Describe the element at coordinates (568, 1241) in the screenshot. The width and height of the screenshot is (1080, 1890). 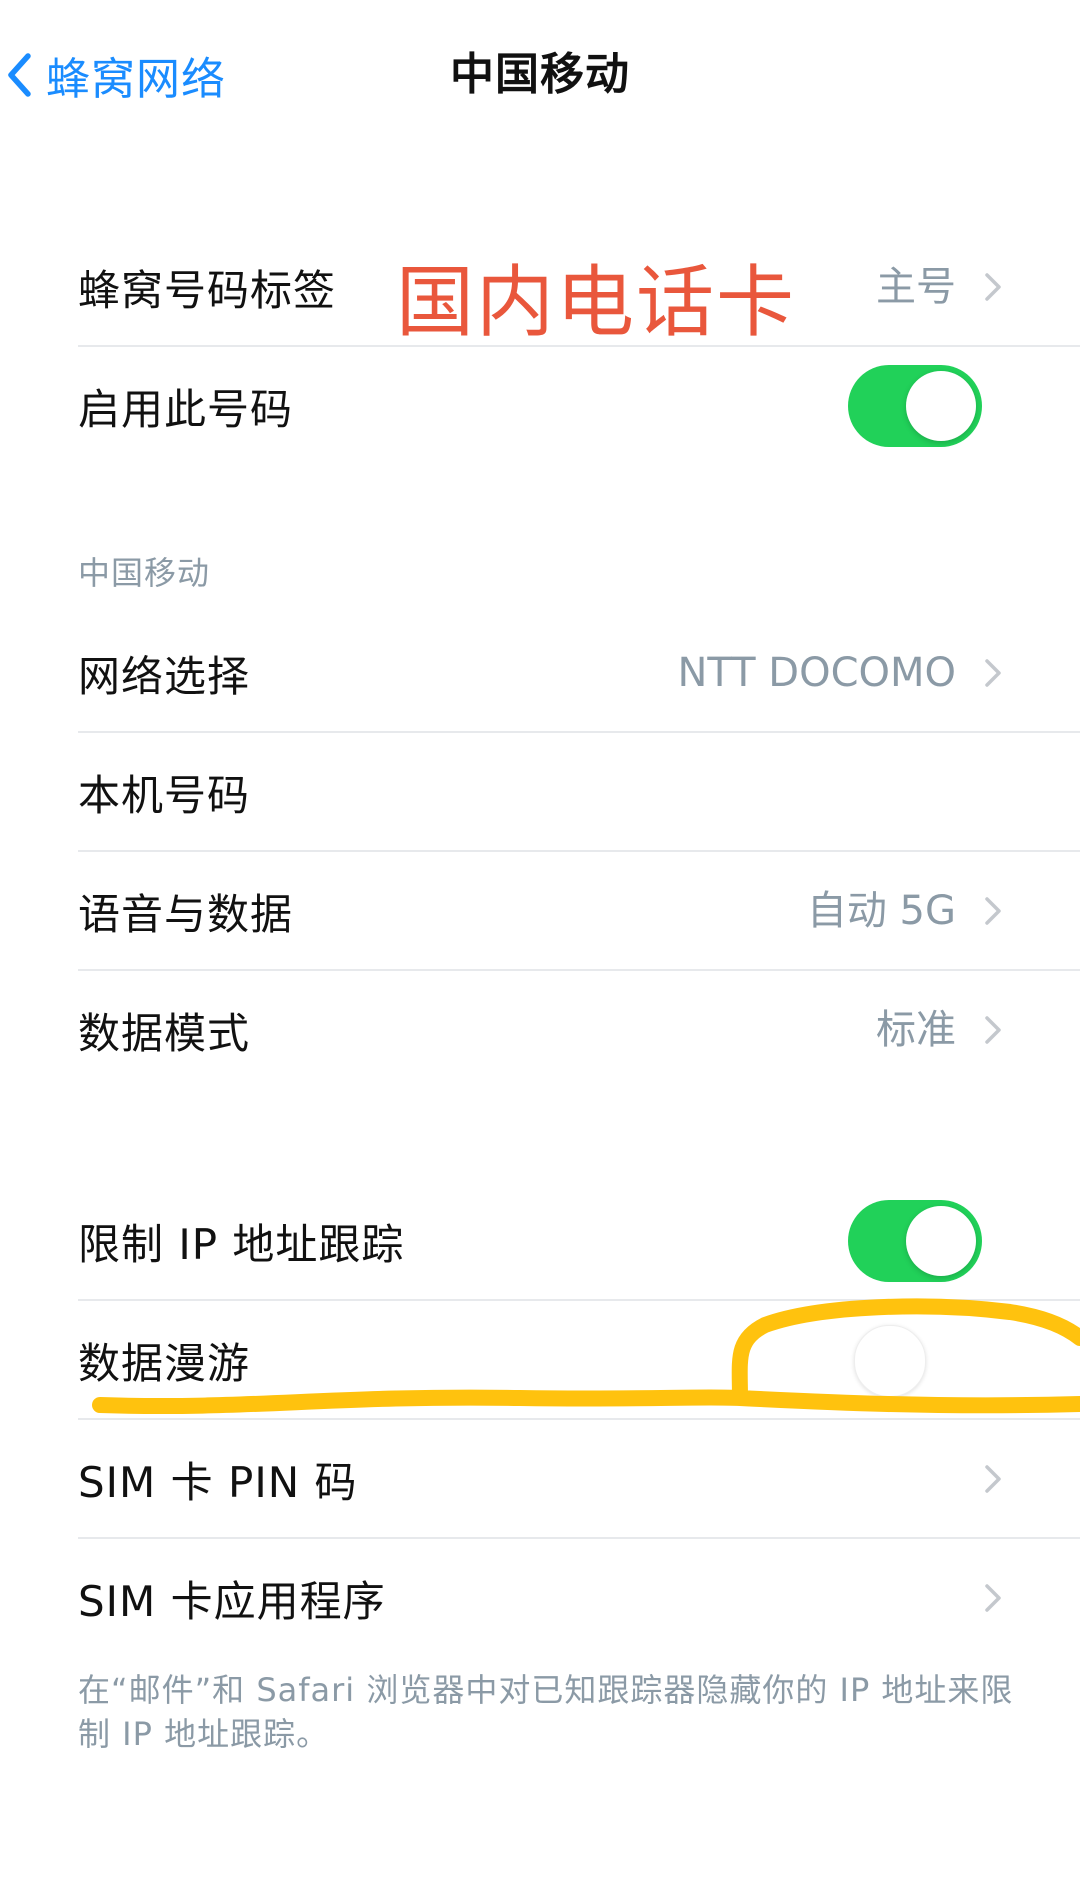
I see `limit-ip-tracking-row: 限制 IP 地址跟踪` at that location.